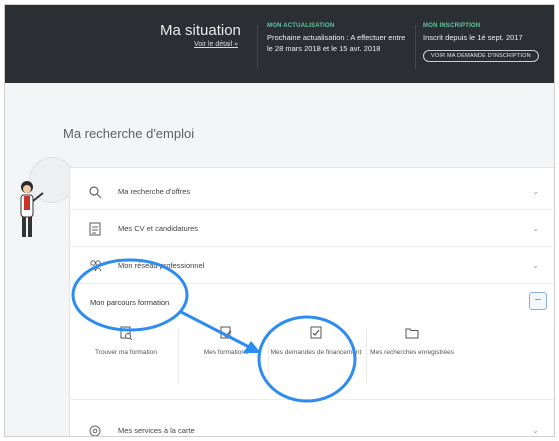 This screenshot has width=559, height=441. I want to click on accordion-label: Ma recherche d'offres, so click(154, 191).